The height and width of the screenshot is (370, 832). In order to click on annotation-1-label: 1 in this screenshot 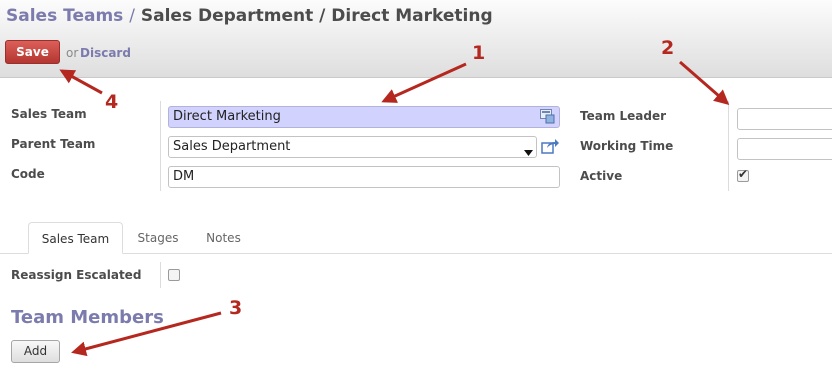, I will do `click(479, 53)`.